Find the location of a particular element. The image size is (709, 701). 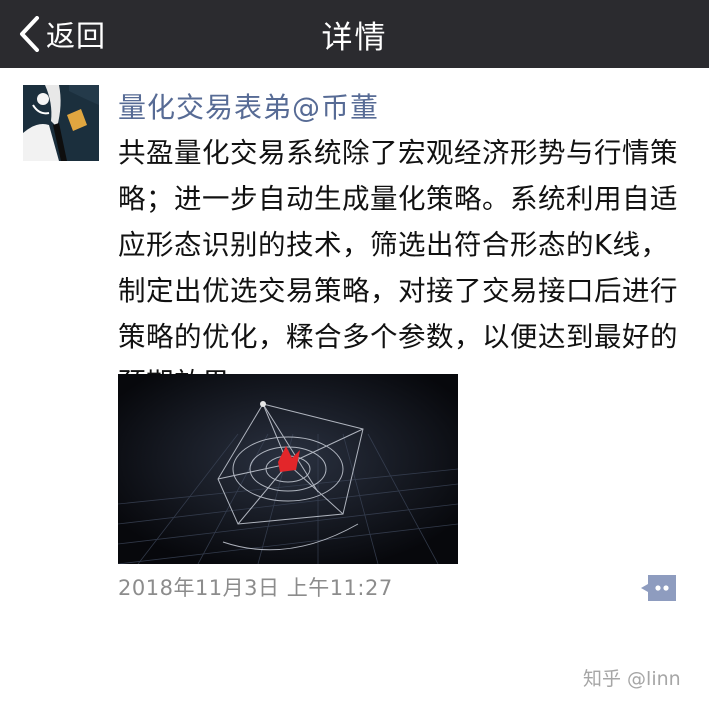

back-button: 返回 is located at coordinates (62, 34).